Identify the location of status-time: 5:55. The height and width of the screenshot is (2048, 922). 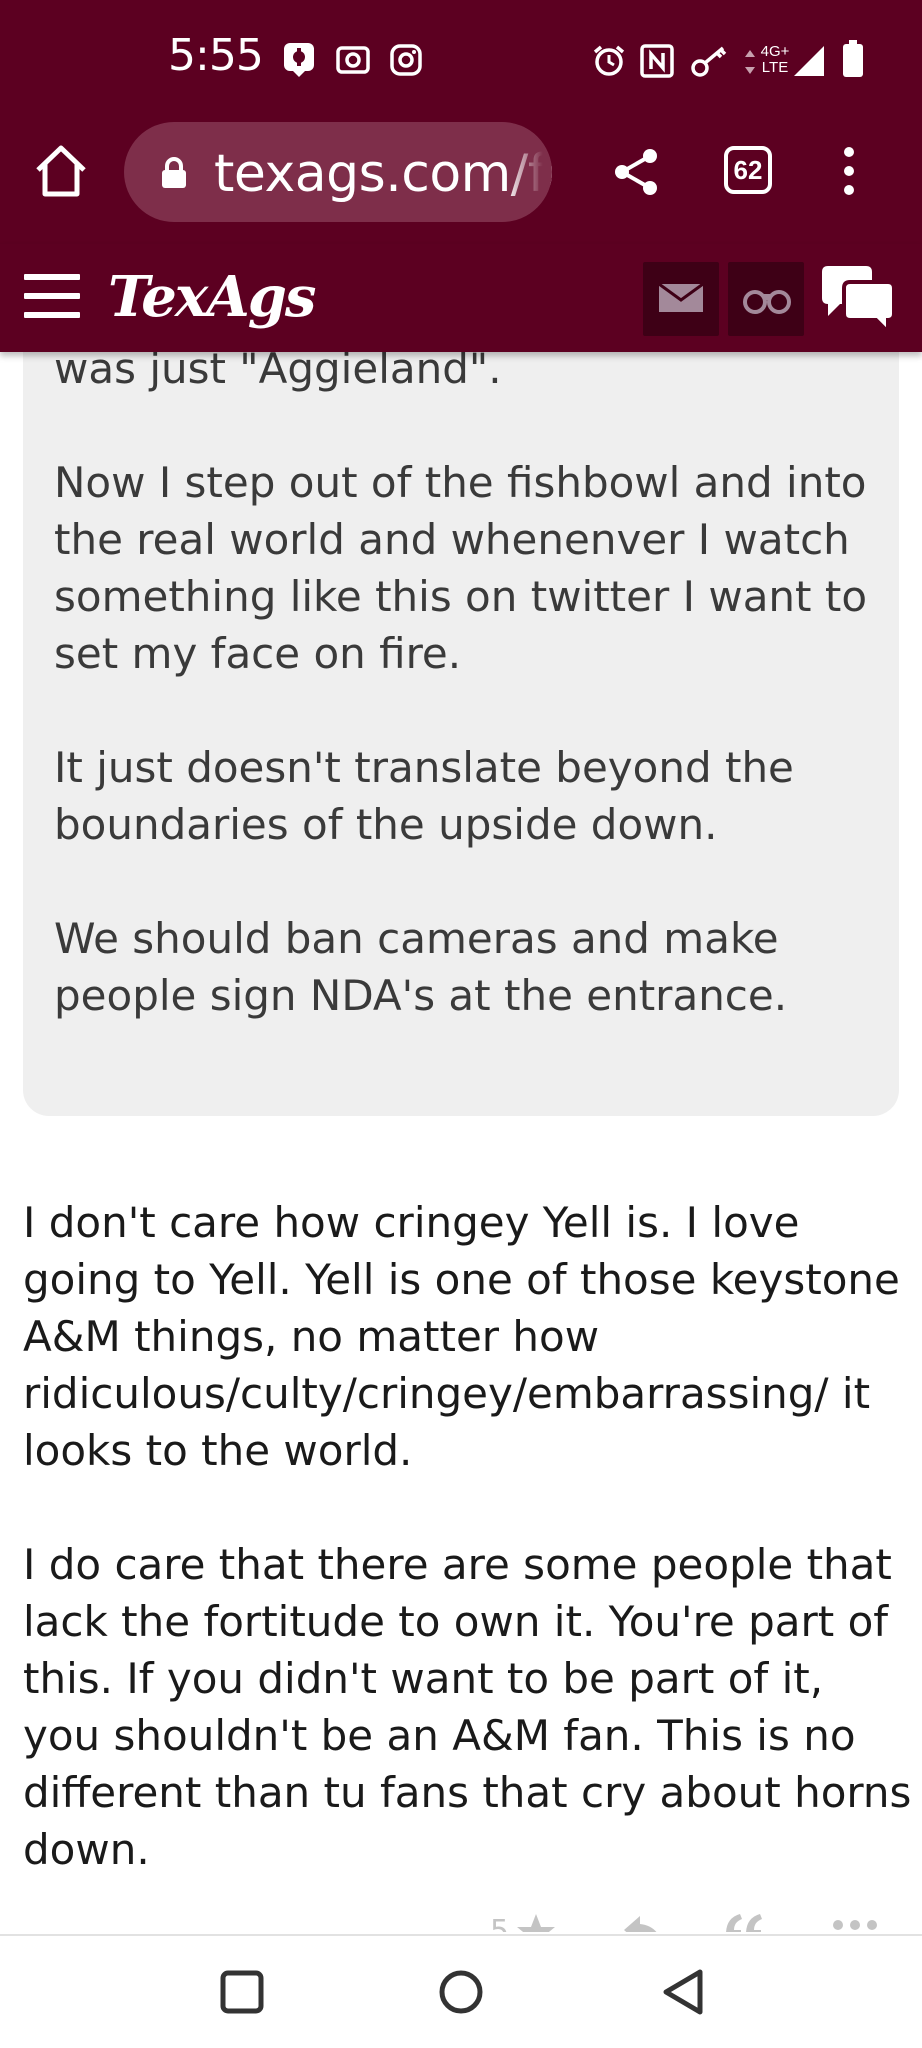
(216, 55).